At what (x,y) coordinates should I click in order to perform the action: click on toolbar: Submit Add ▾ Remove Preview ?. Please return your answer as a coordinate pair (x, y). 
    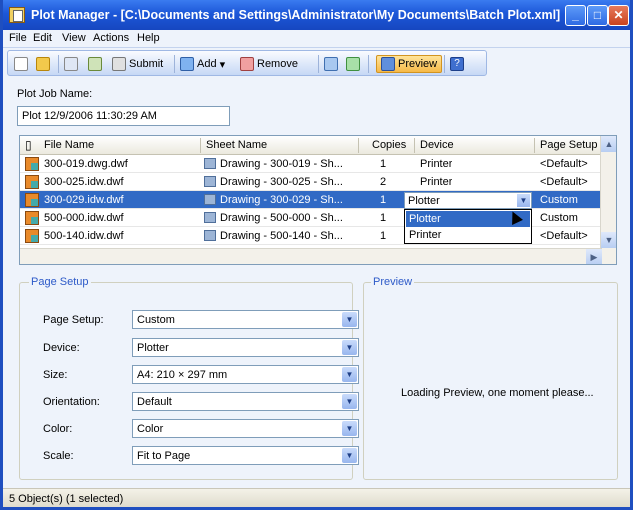
    Looking at the image, I should click on (247, 63).